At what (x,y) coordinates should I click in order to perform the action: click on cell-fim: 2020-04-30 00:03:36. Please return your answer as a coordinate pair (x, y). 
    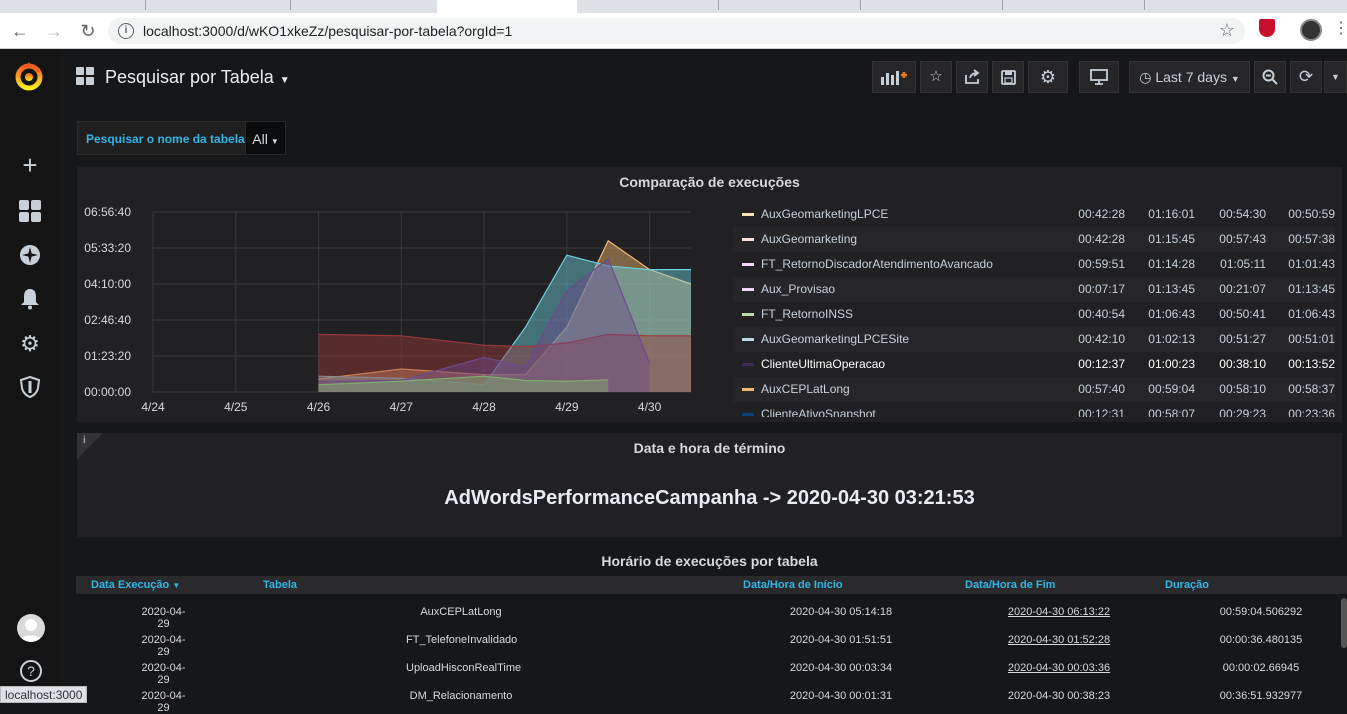
    Looking at the image, I should click on (1059, 668).